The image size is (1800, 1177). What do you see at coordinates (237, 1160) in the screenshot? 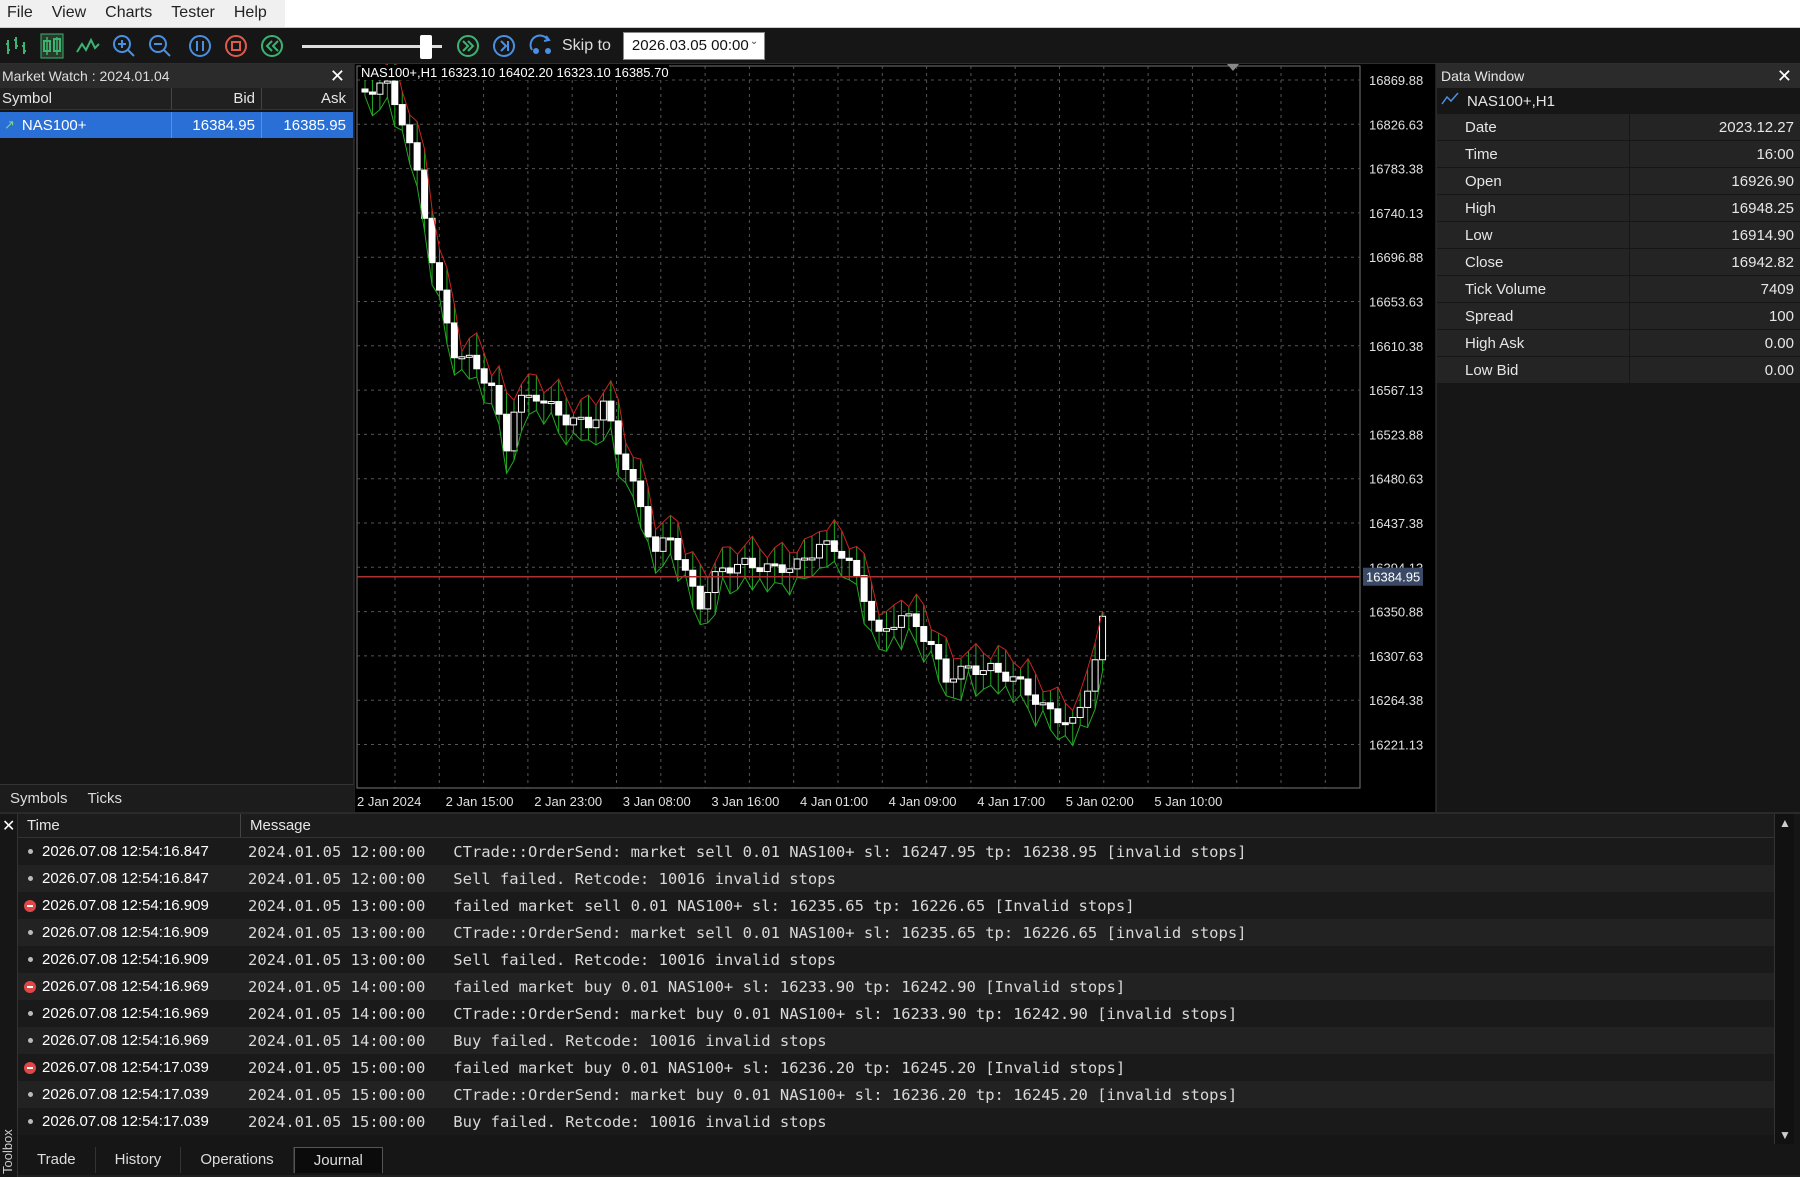
I see `tab-operations: Operations` at bounding box center [237, 1160].